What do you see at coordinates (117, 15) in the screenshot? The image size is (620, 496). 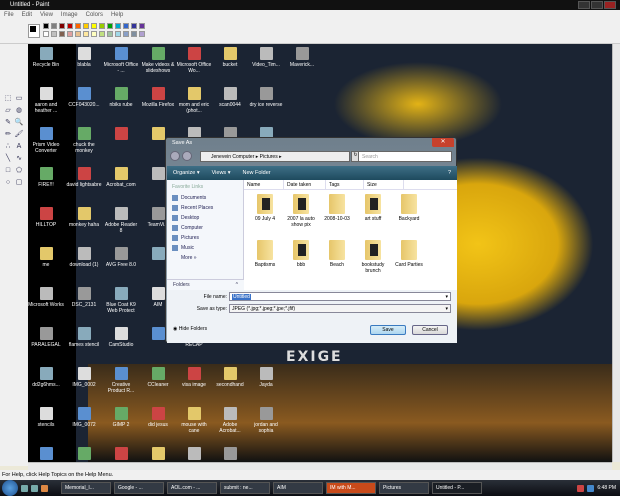 I see `menu-help: Help` at bounding box center [117, 15].